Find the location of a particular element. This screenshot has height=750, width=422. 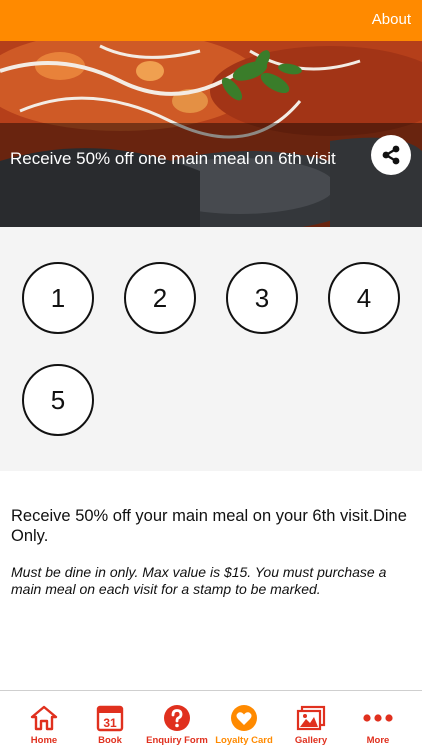

gallery-icon is located at coordinates (311, 718).